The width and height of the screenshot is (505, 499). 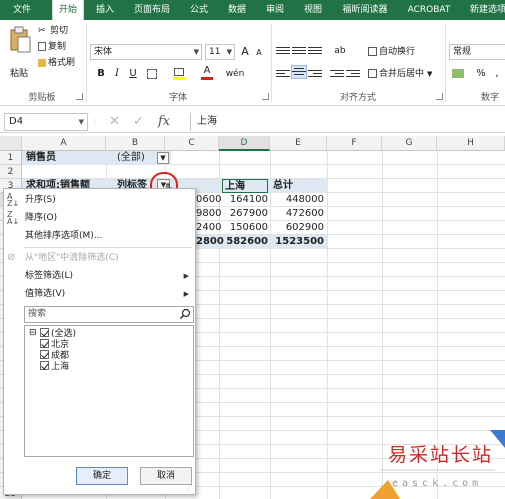 I want to click on font-color-button: A, so click(x=207, y=72).